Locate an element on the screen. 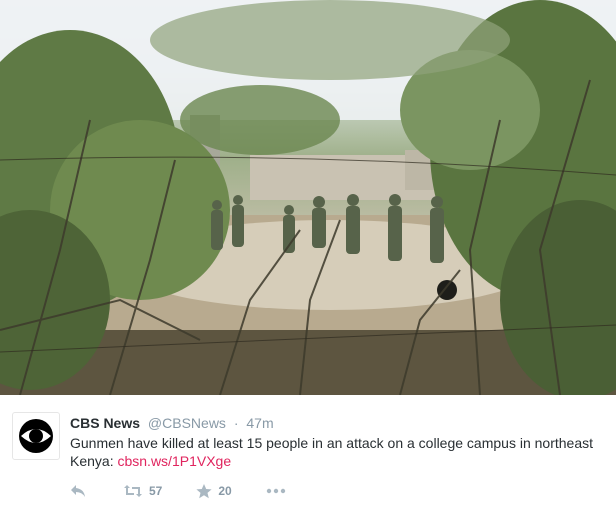  user-handle: @CBSNews is located at coordinates (187, 423).